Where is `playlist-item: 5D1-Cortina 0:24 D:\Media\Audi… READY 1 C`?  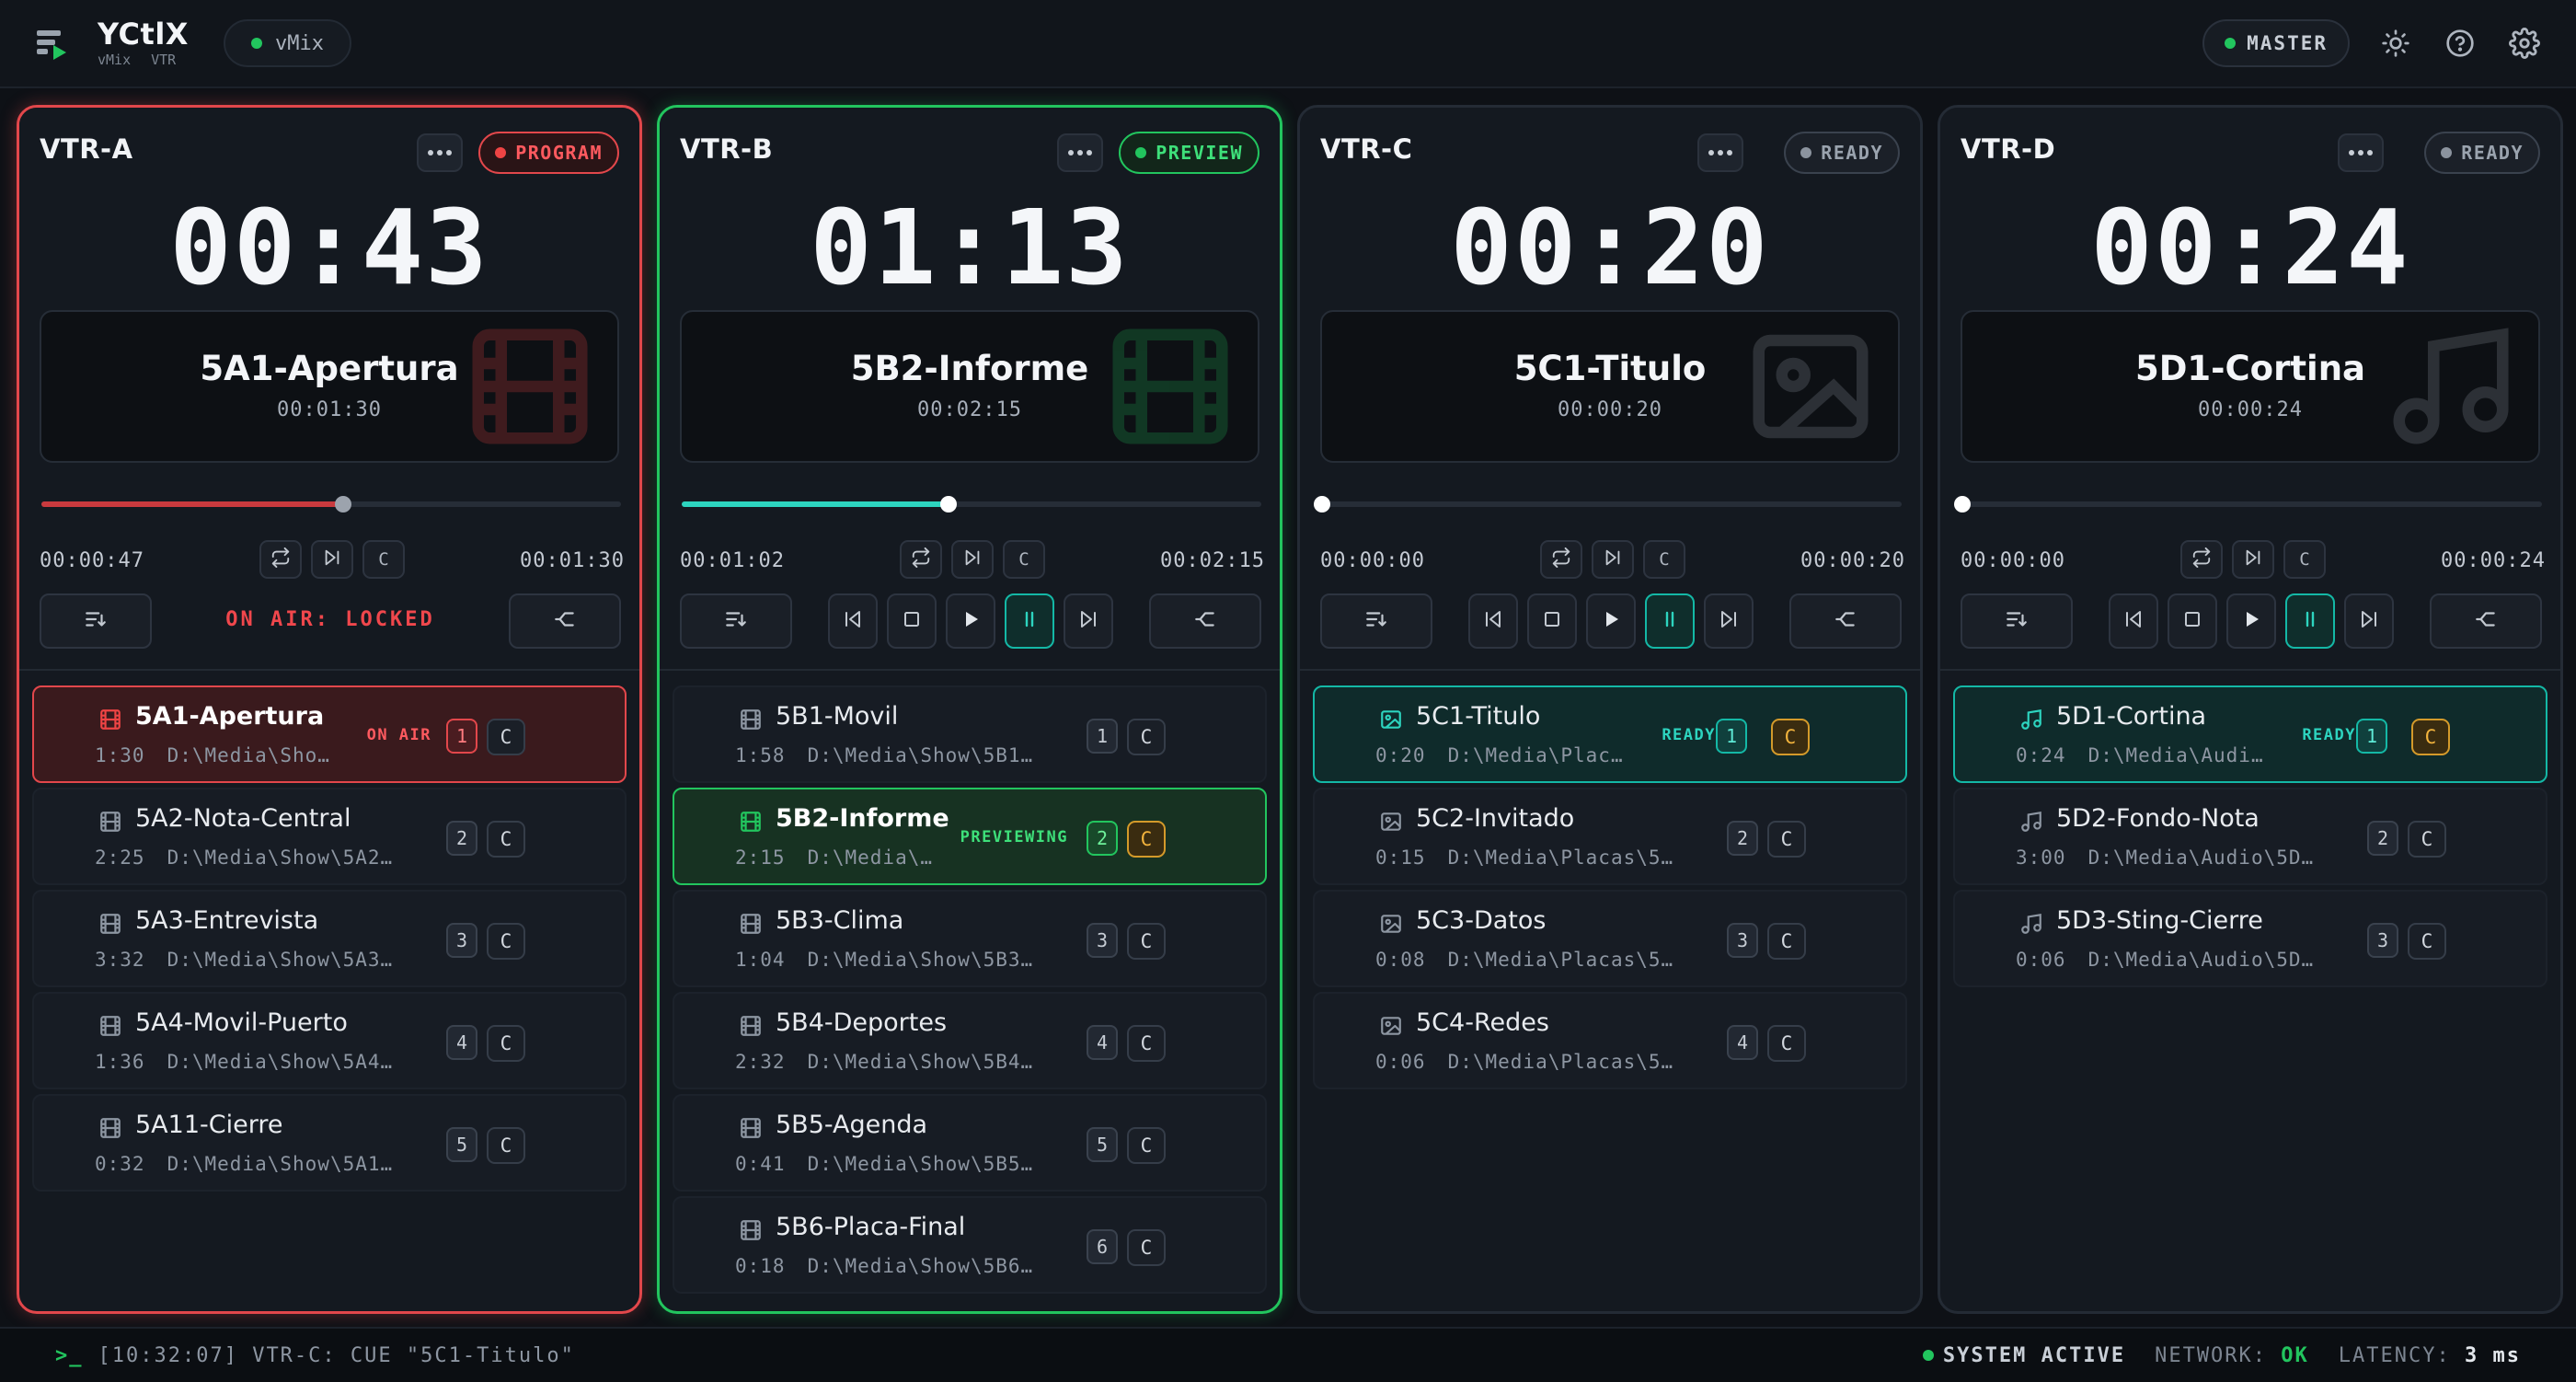 playlist-item: 5D1-Cortina 0:24 D:\Media\Audi… READY 1 C is located at coordinates (2250, 734).